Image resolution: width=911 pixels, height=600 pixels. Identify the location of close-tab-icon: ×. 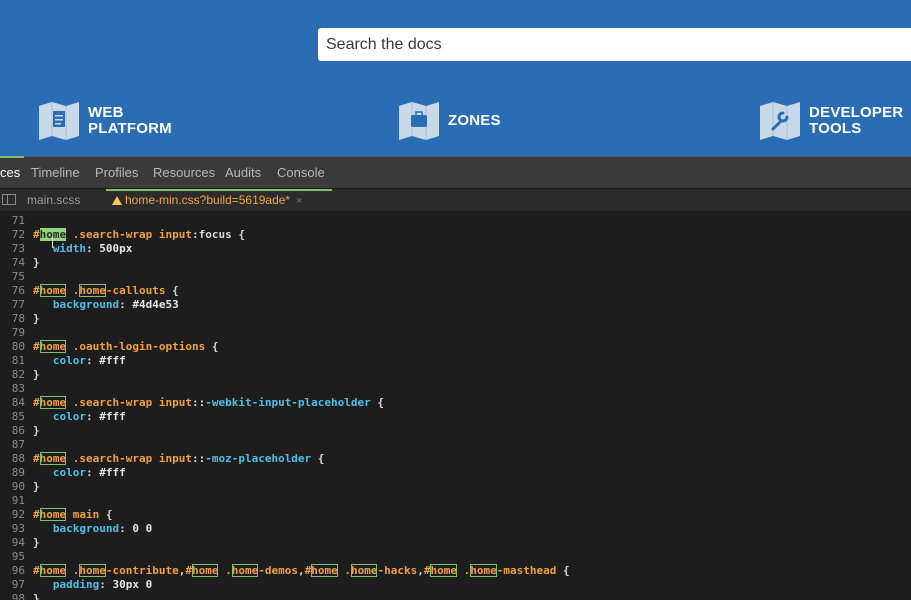
(299, 201).